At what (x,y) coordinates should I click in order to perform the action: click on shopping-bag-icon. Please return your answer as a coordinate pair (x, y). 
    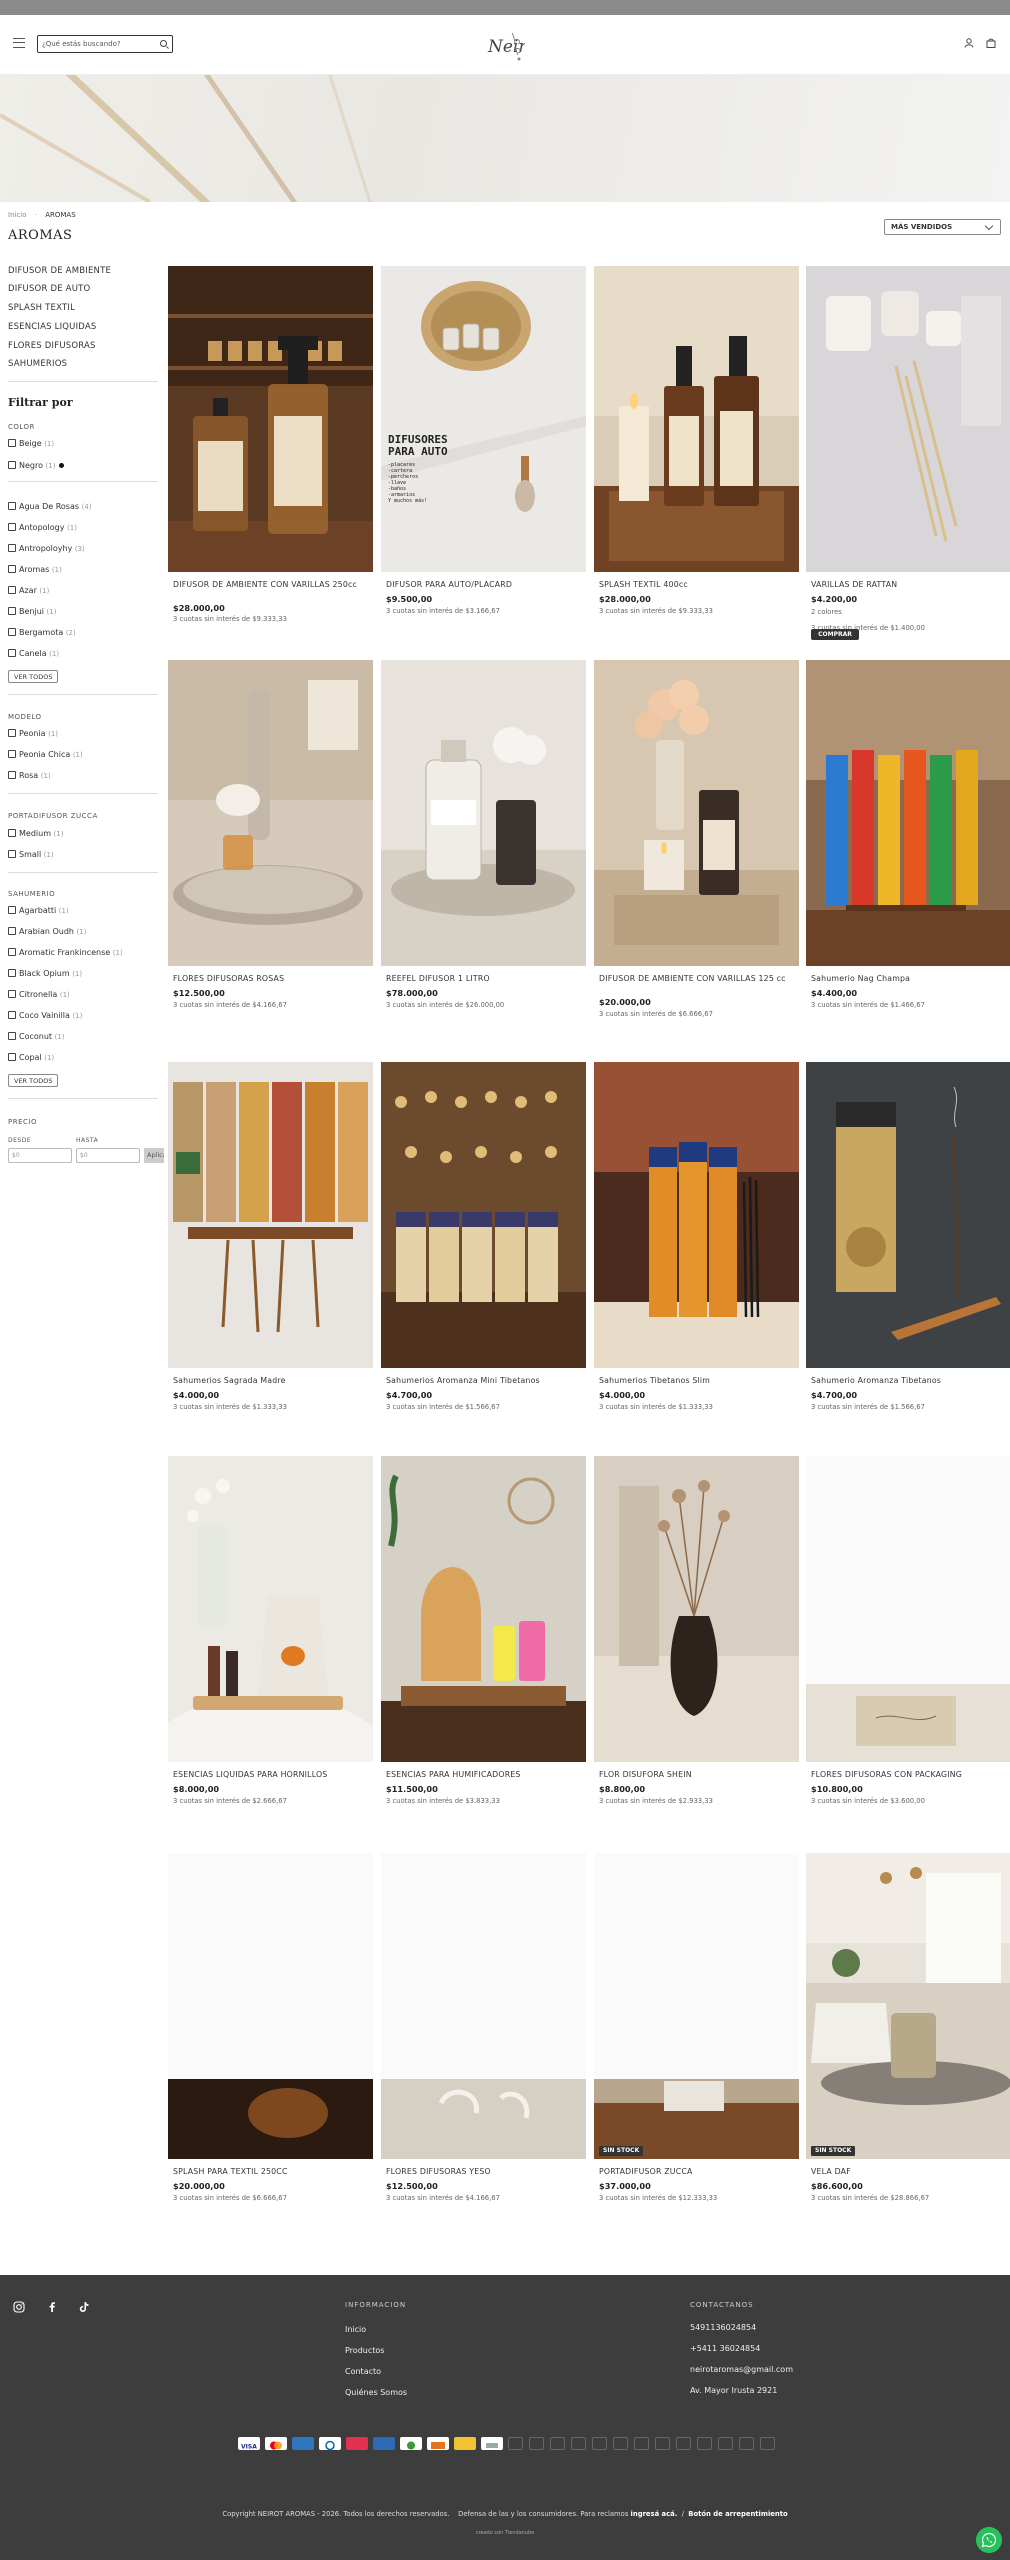
    Looking at the image, I should click on (991, 43).